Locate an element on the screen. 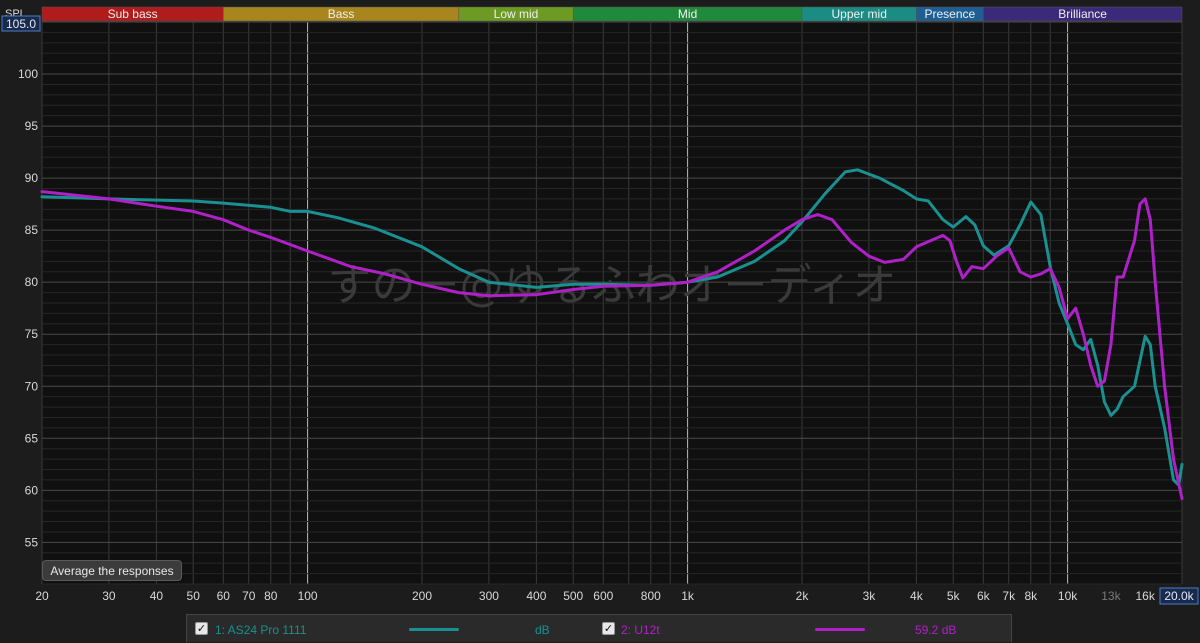 This screenshot has height=643, width=1200. legend-item-2: ✓ 2: U12t 59.2 dB is located at coordinates (804, 629).